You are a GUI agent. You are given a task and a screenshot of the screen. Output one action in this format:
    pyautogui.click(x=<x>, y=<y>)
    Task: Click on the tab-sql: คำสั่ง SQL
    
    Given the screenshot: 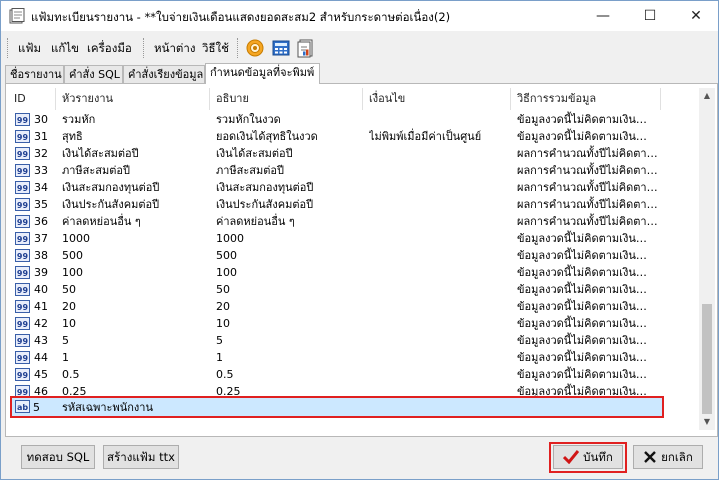 What is the action you would take?
    pyautogui.click(x=93, y=74)
    